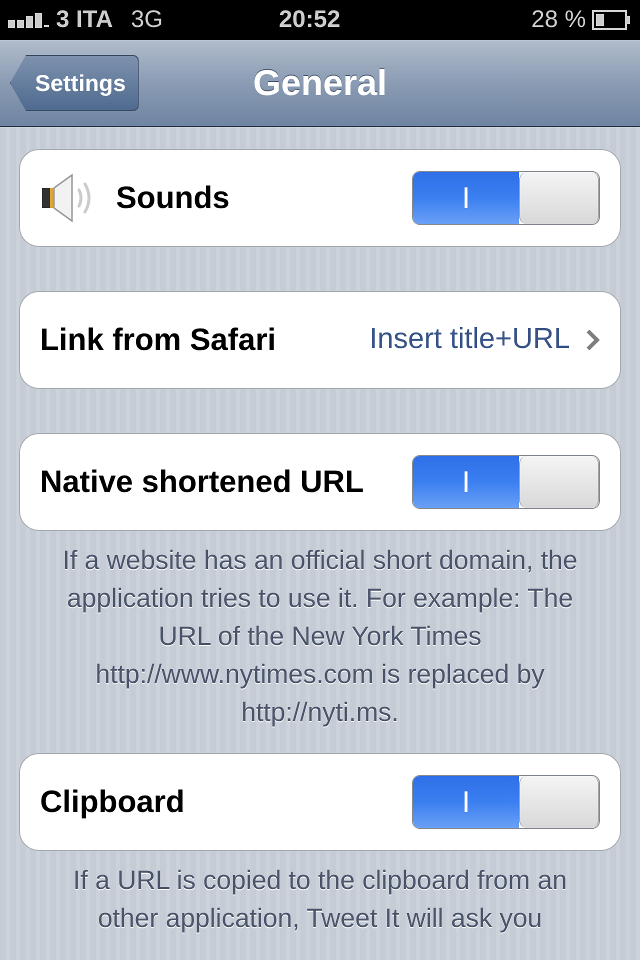 The image size is (640, 960). Describe the element at coordinates (593, 340) in the screenshot. I see `chevron-icon` at that location.